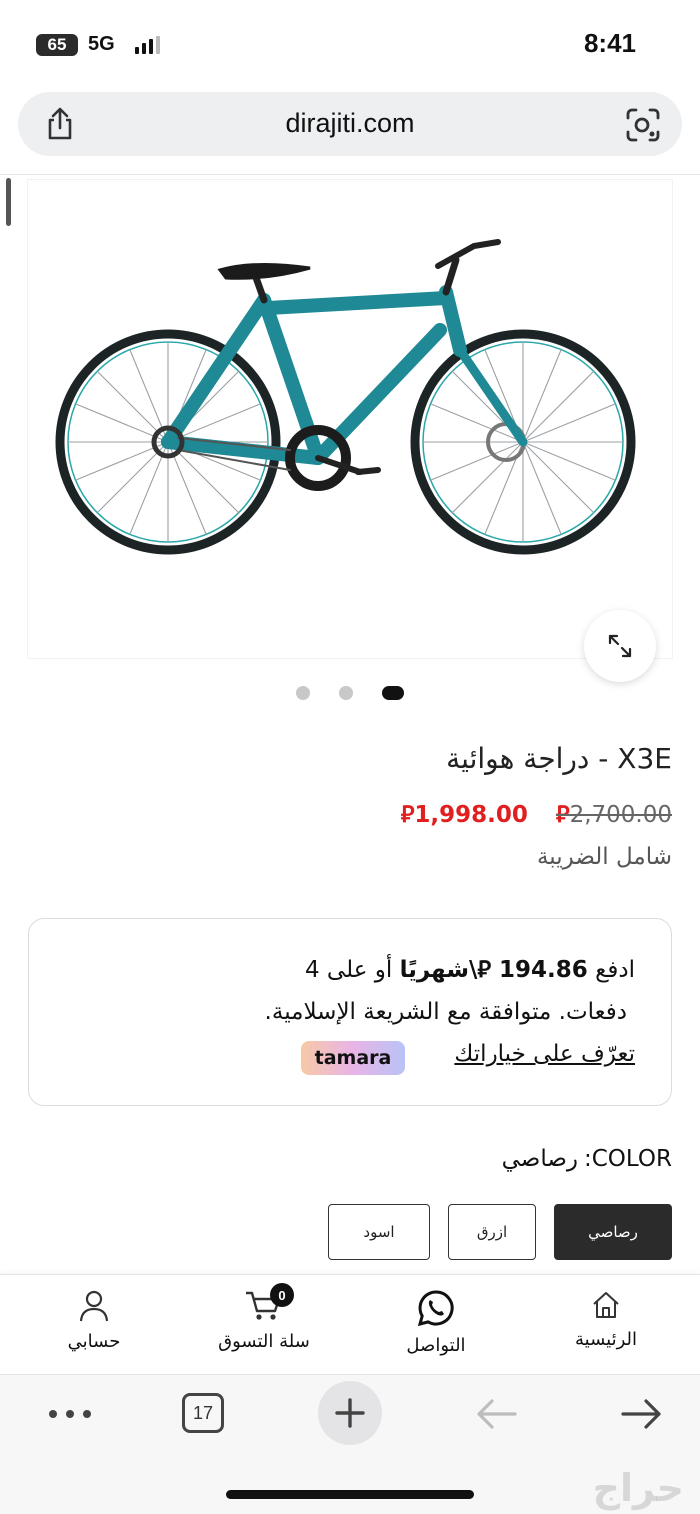 The image size is (700, 1514). I want to click on tab-count: 17, so click(203, 1413).